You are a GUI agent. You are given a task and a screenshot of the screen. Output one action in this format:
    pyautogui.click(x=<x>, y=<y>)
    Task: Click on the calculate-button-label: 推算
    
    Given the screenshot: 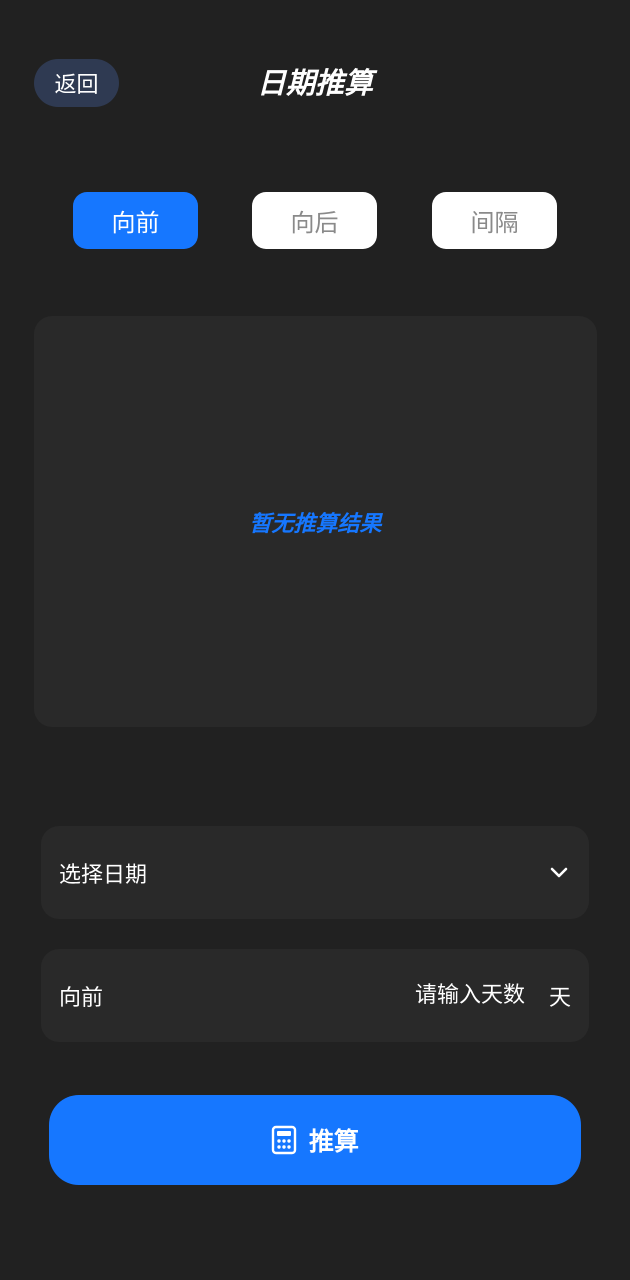 What is the action you would take?
    pyautogui.click(x=333, y=1141)
    